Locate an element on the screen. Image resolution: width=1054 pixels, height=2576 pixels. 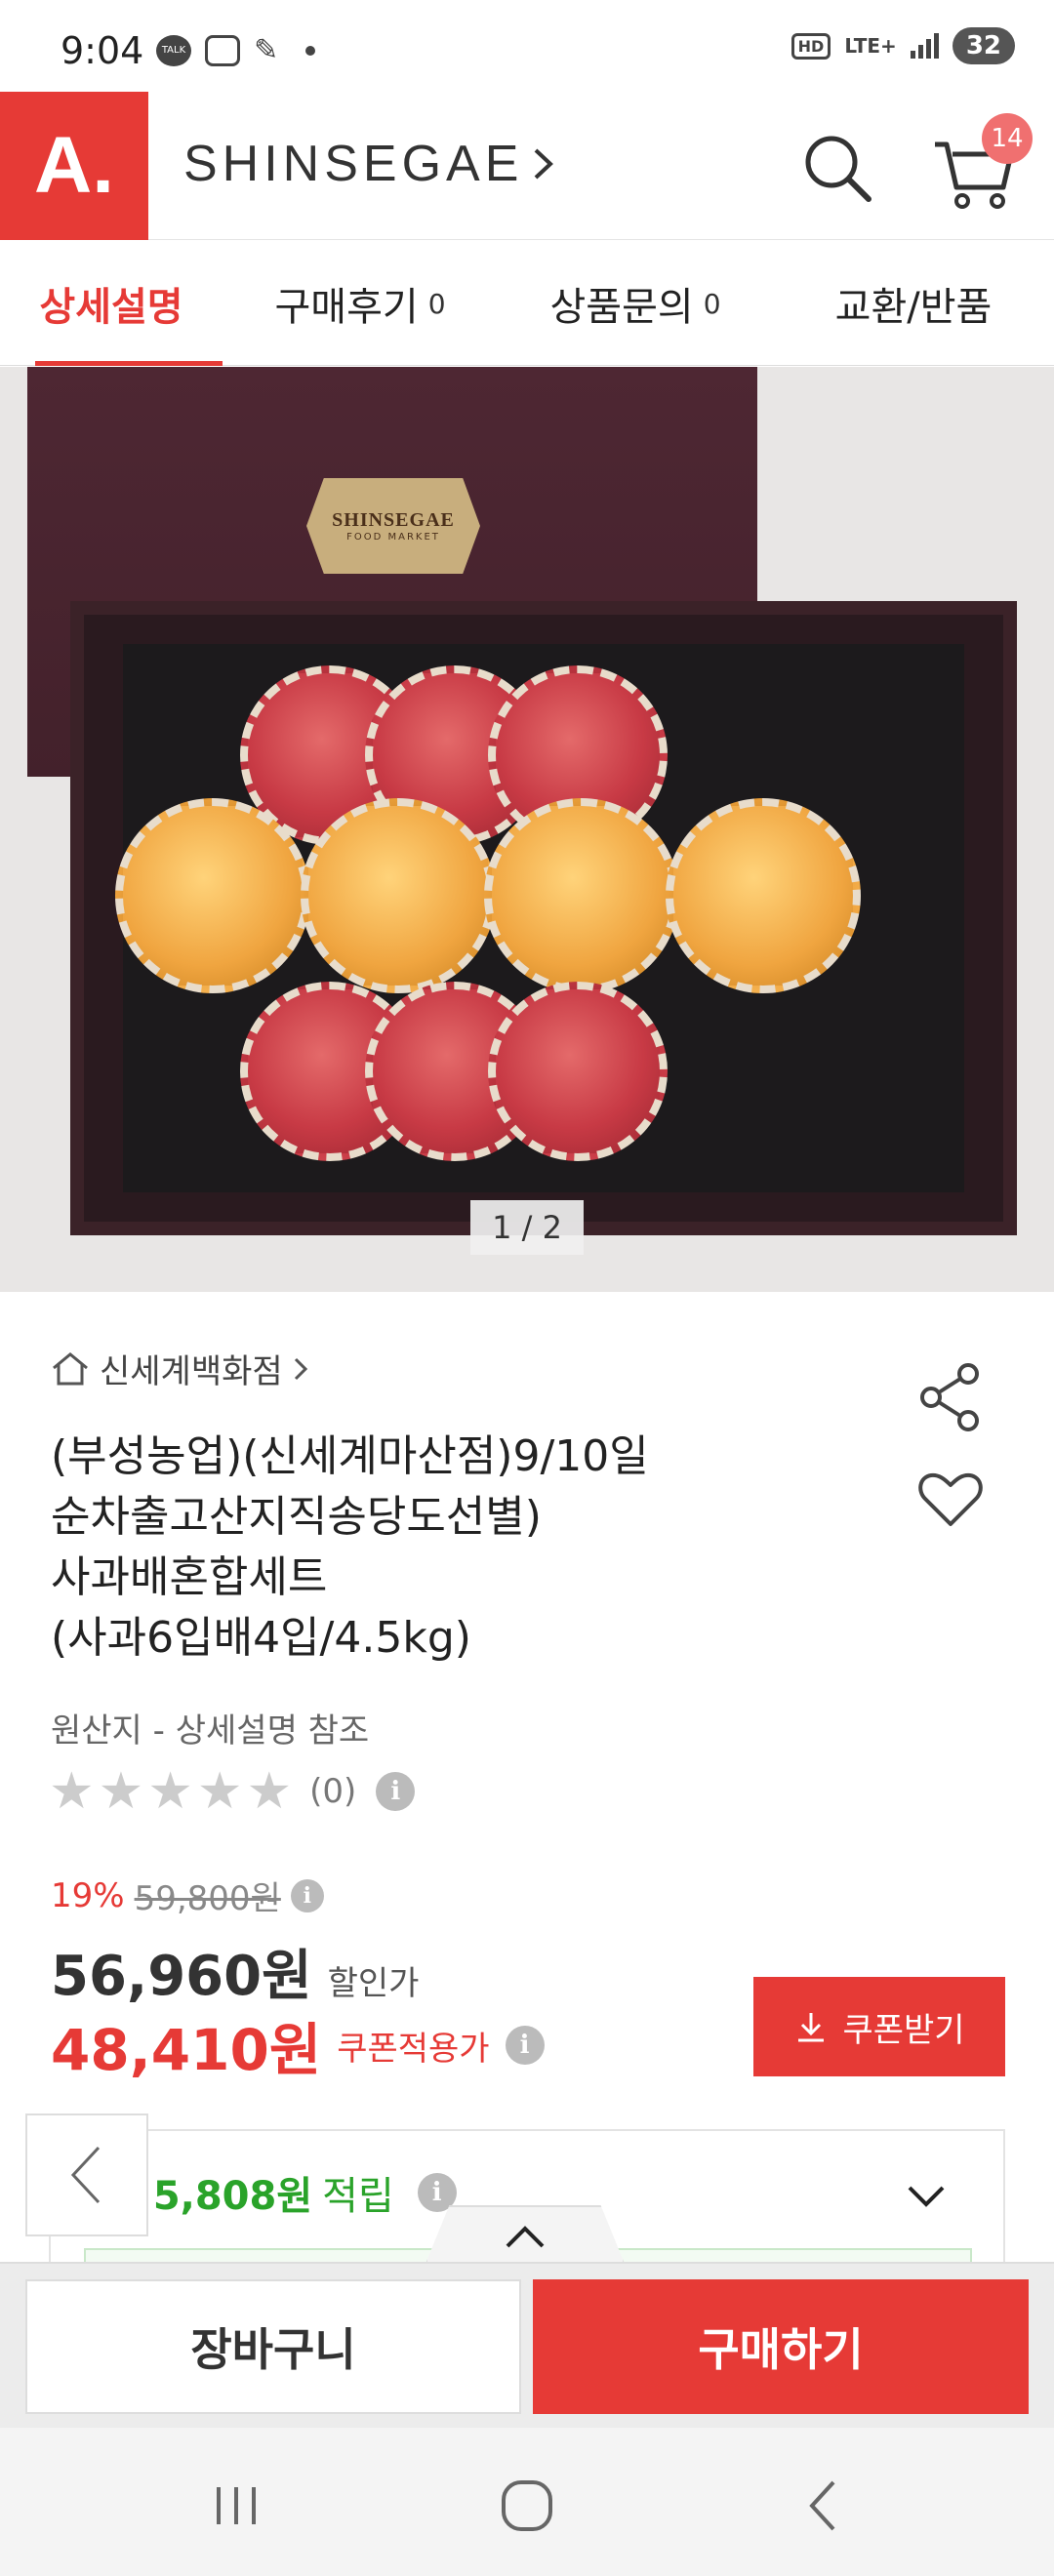
purchase-action-bar: 장바구니 구매하기 is located at coordinates (527, 2345).